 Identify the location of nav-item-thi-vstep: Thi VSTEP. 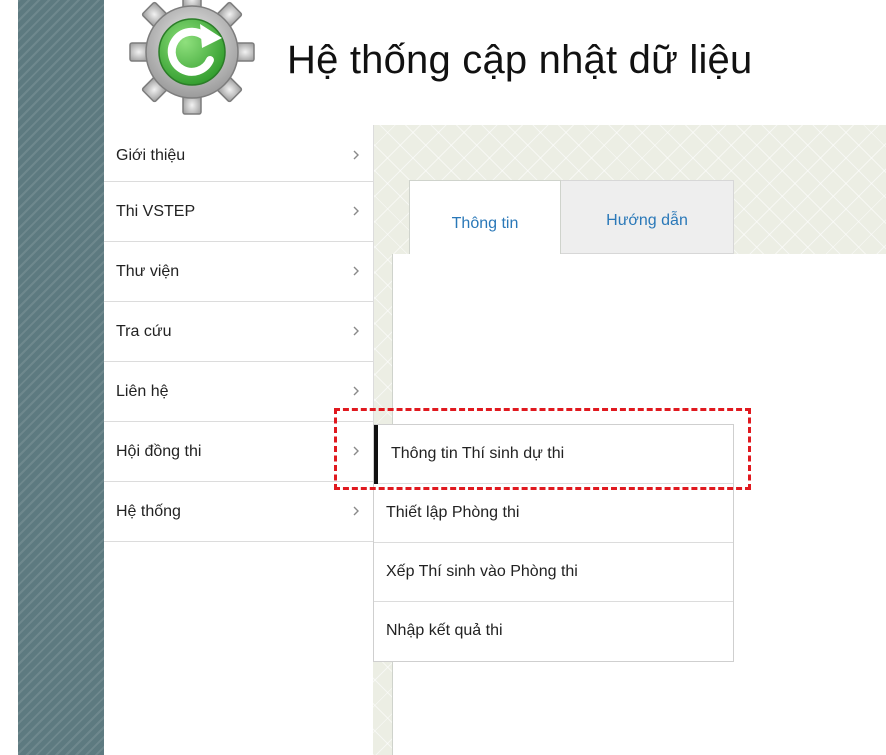
(238, 212).